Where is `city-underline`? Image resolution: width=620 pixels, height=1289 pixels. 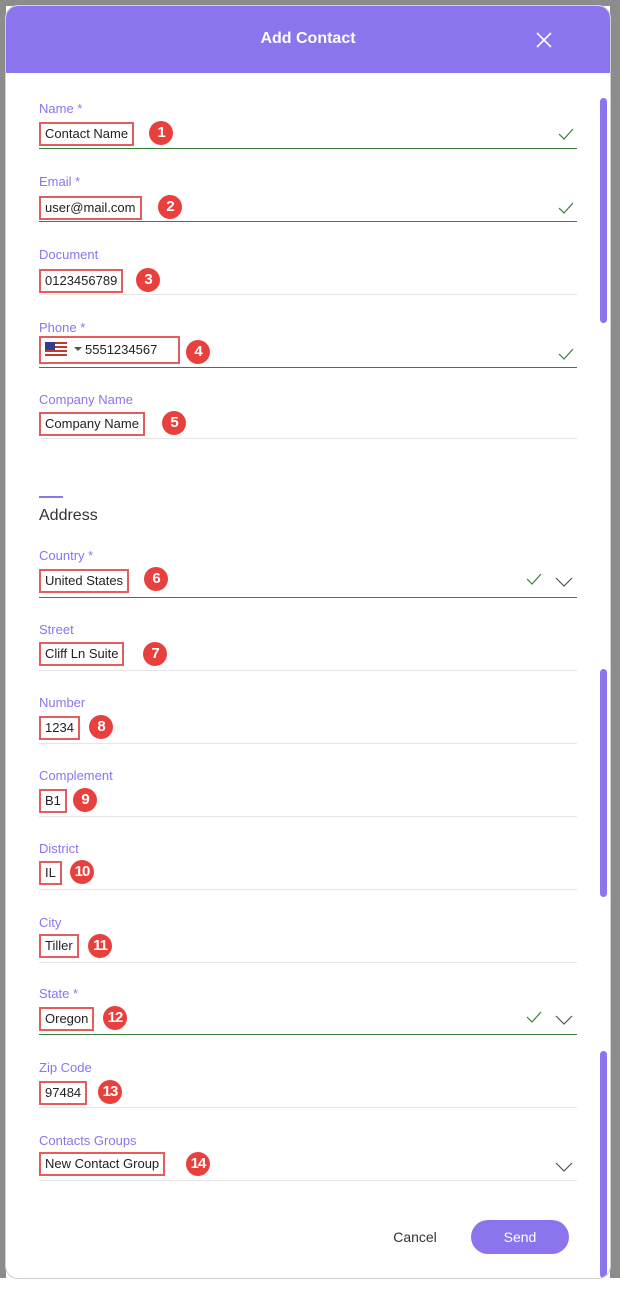 city-underline is located at coordinates (308, 962).